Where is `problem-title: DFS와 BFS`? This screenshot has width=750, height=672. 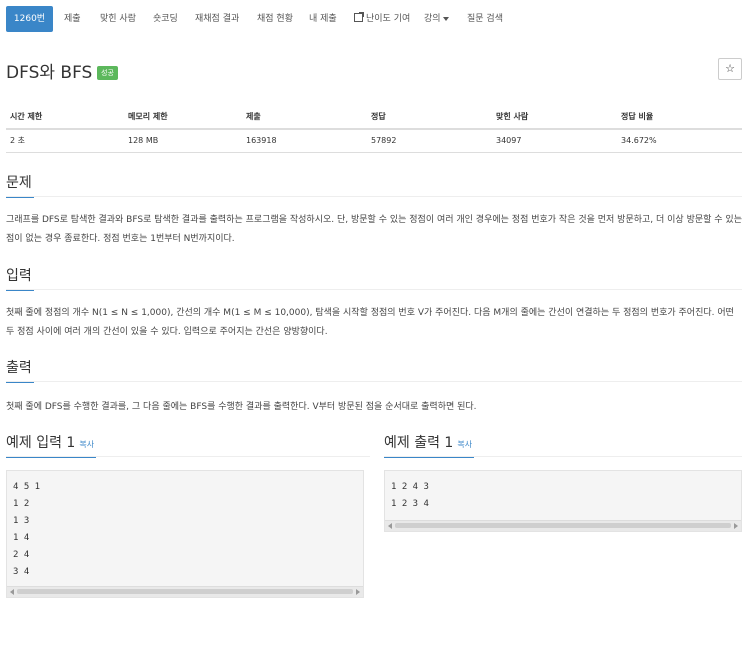 problem-title: DFS와 BFS is located at coordinates (49, 73).